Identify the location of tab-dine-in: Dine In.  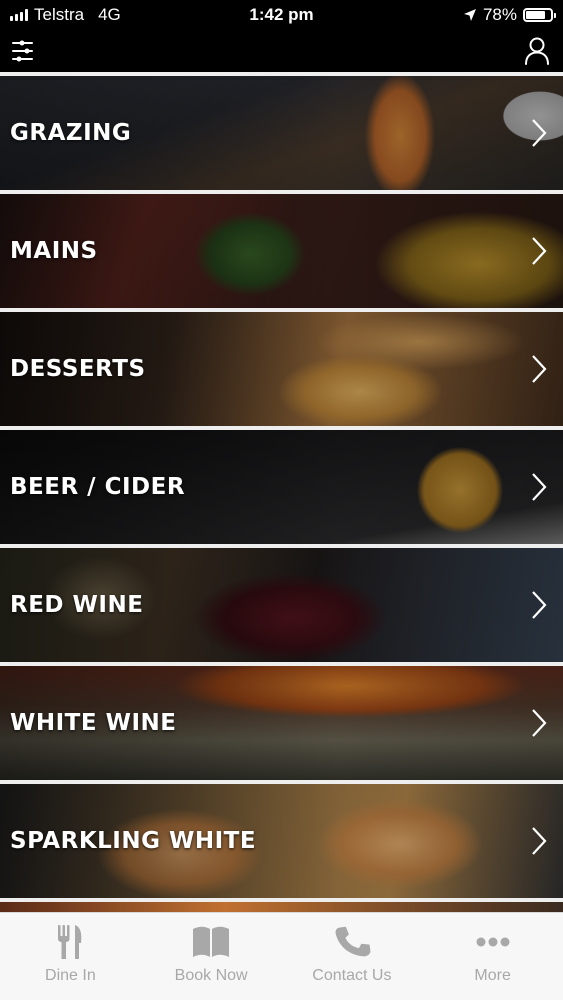
(70, 956).